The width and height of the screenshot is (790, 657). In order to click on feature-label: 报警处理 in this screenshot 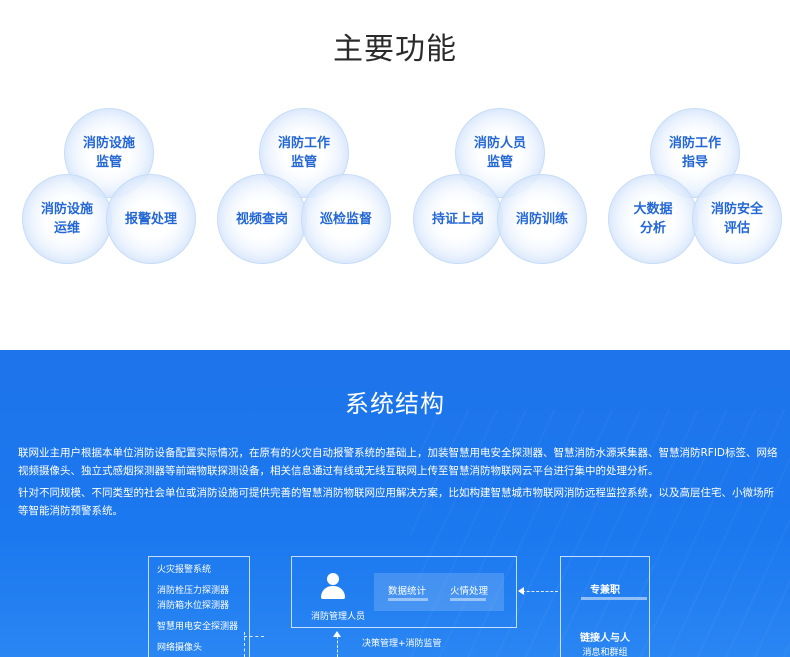, I will do `click(150, 219)`.